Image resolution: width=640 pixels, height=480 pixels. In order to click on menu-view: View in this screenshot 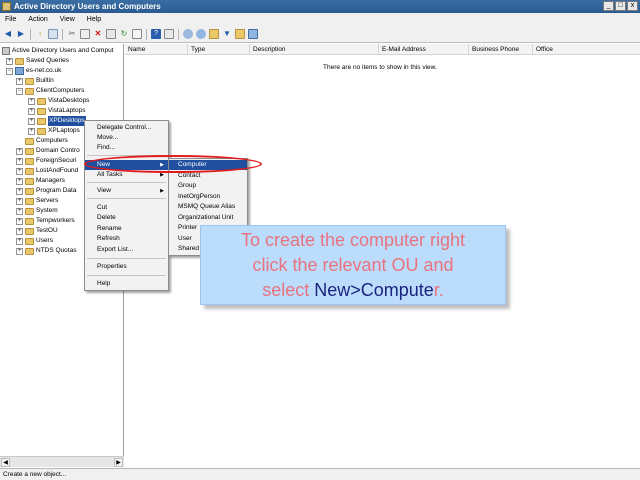, I will do `click(67, 19)`.